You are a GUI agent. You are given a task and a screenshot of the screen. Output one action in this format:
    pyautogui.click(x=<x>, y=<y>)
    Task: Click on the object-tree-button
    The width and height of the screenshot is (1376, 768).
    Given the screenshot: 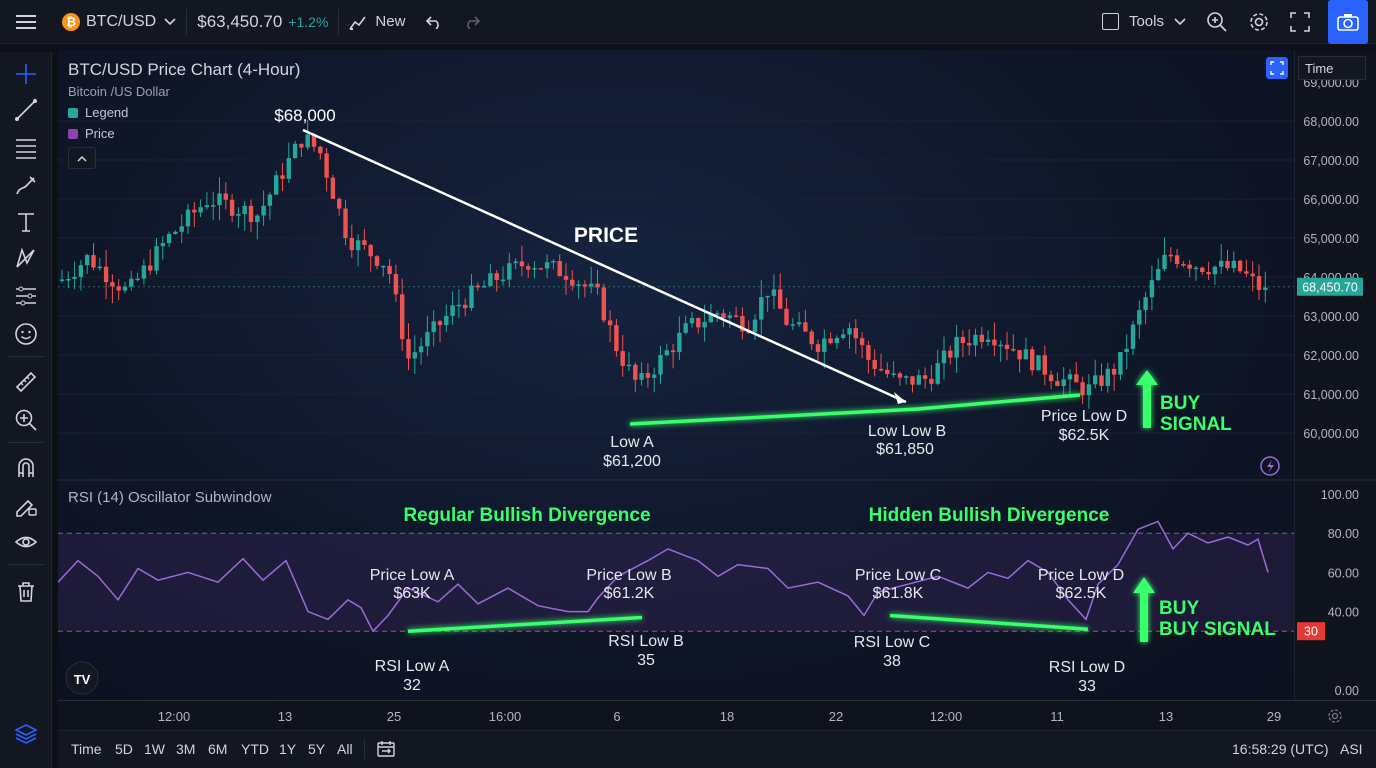 What is the action you would take?
    pyautogui.click(x=26, y=734)
    